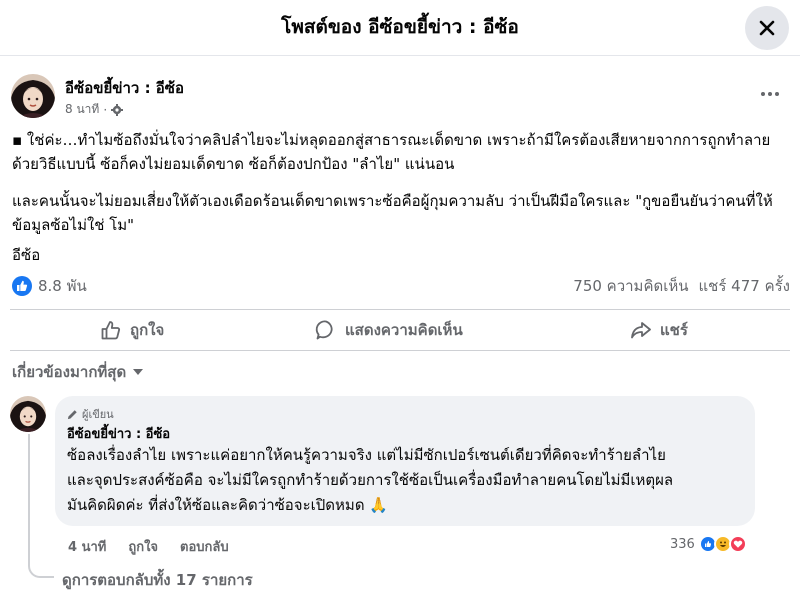 The image size is (800, 591). I want to click on share-button: แชร์, so click(659, 330).